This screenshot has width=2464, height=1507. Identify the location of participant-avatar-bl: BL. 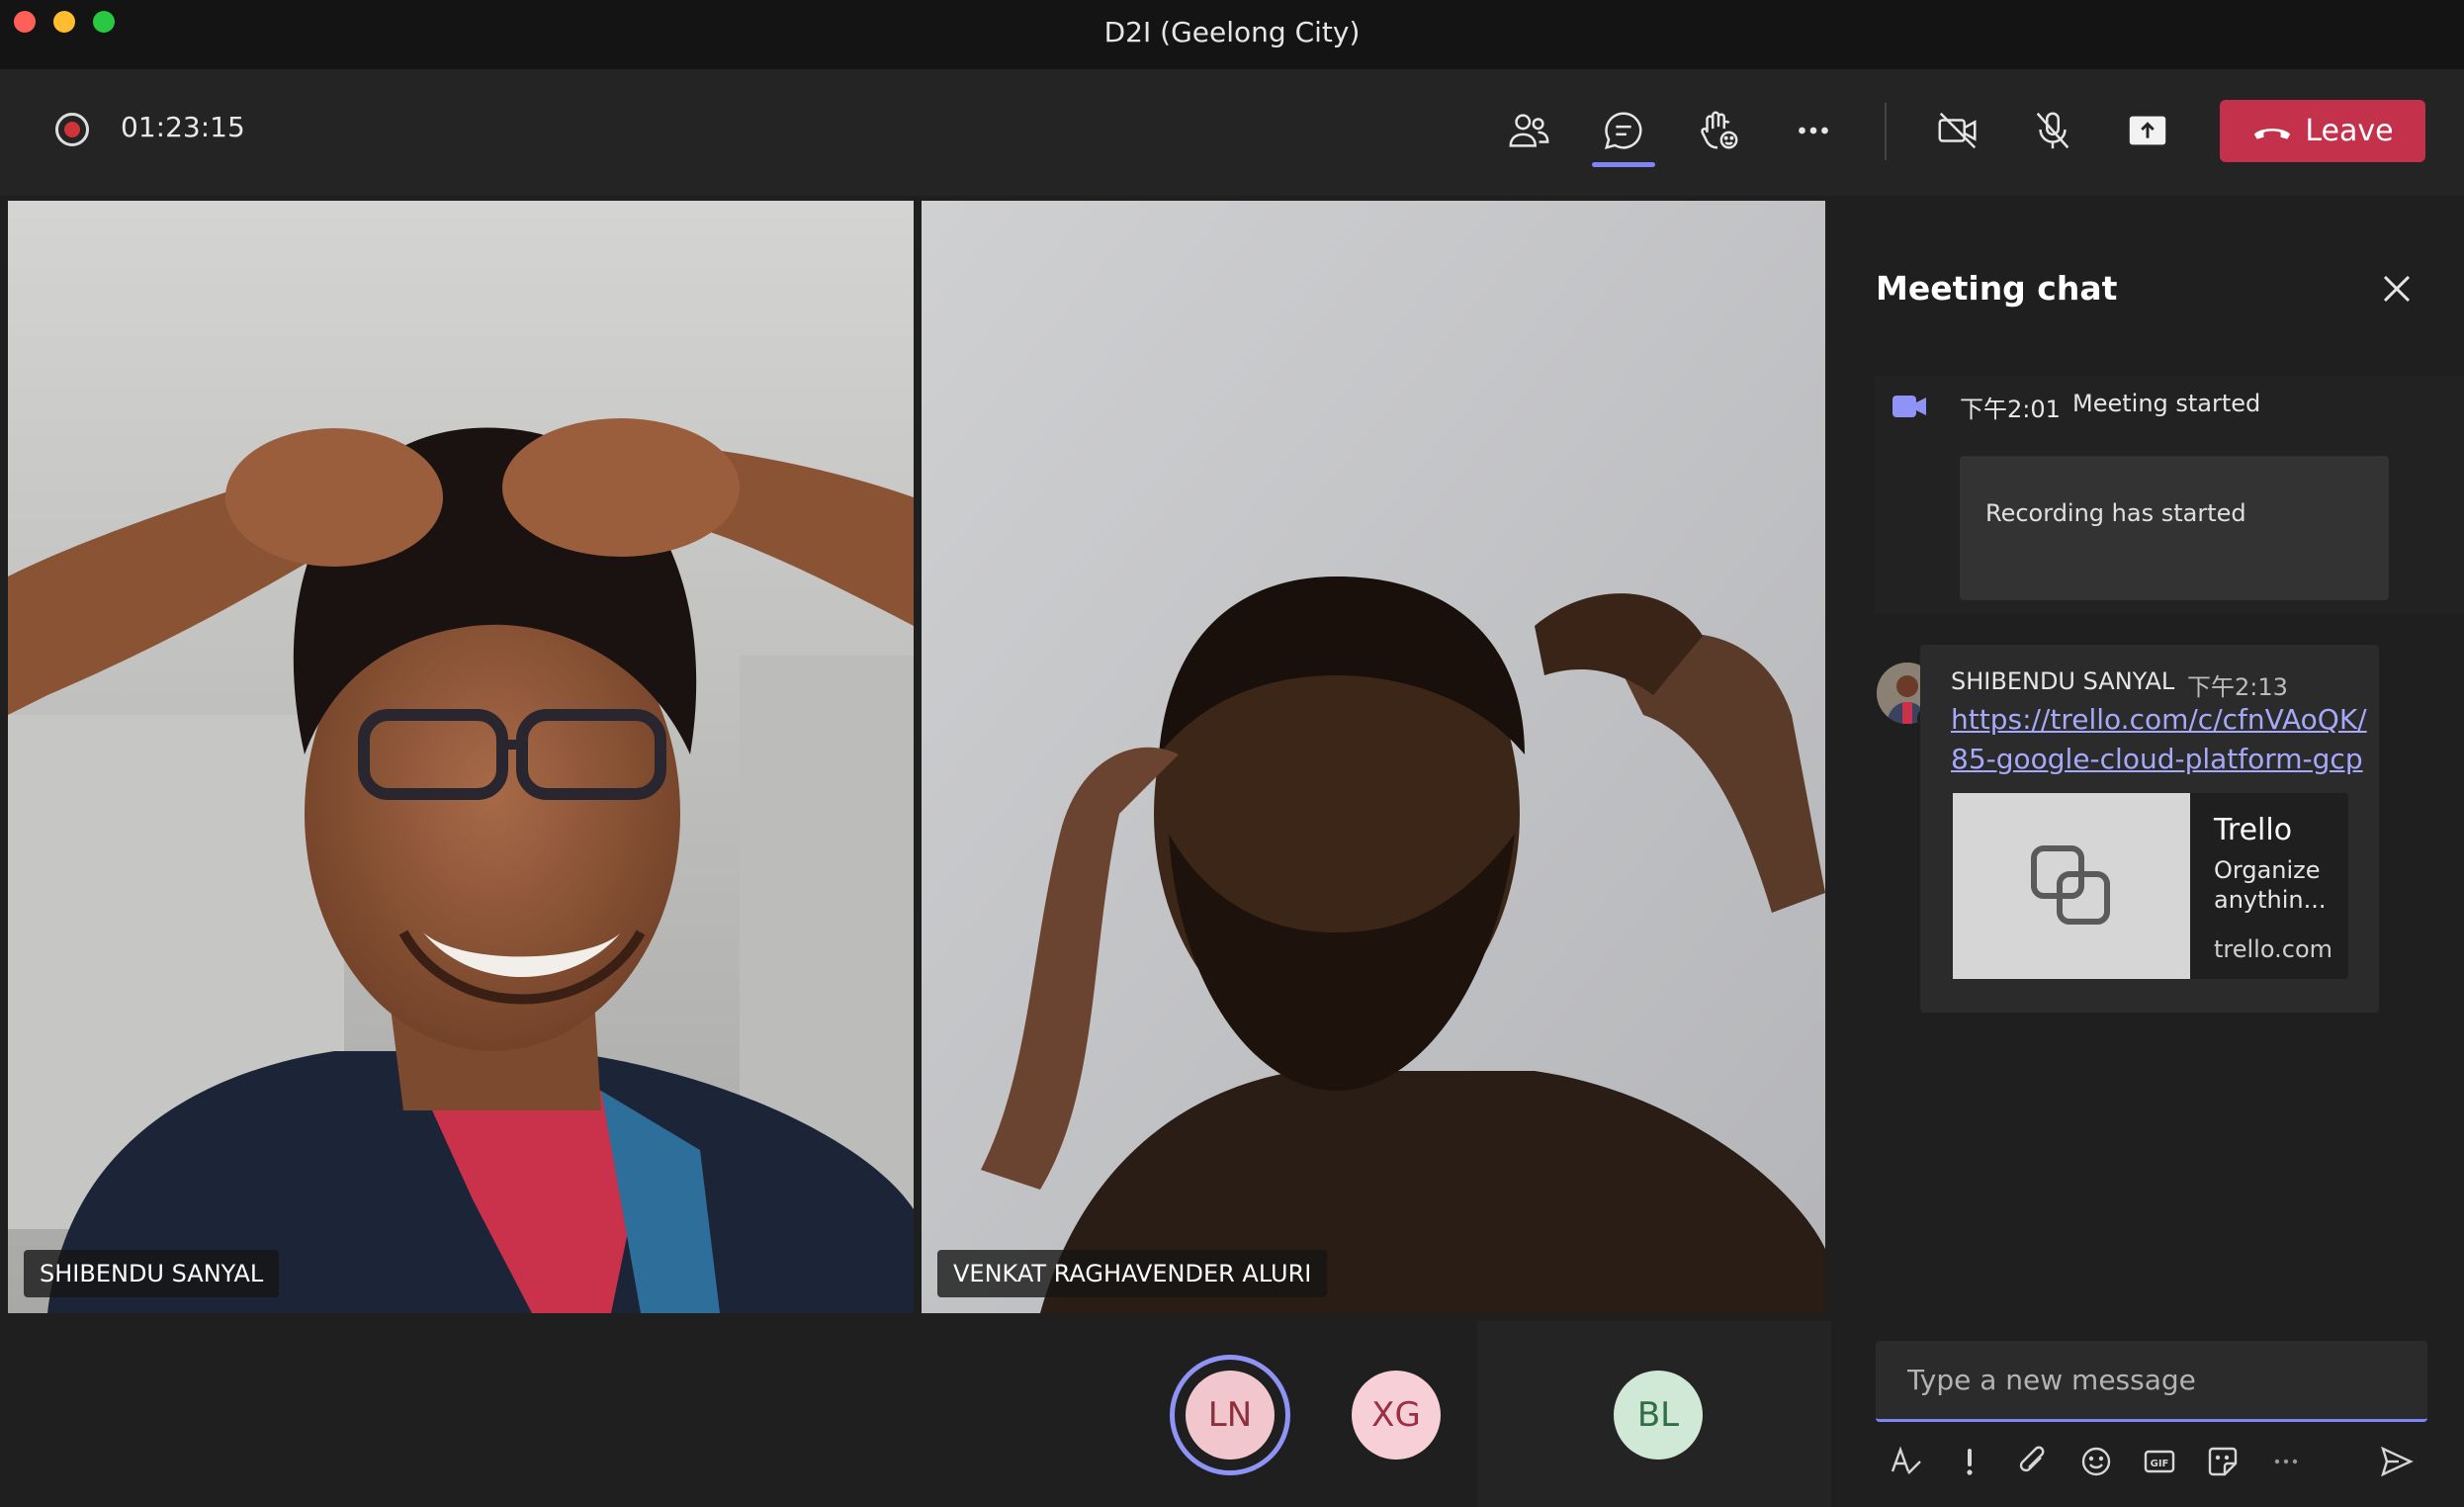
(1658, 1415).